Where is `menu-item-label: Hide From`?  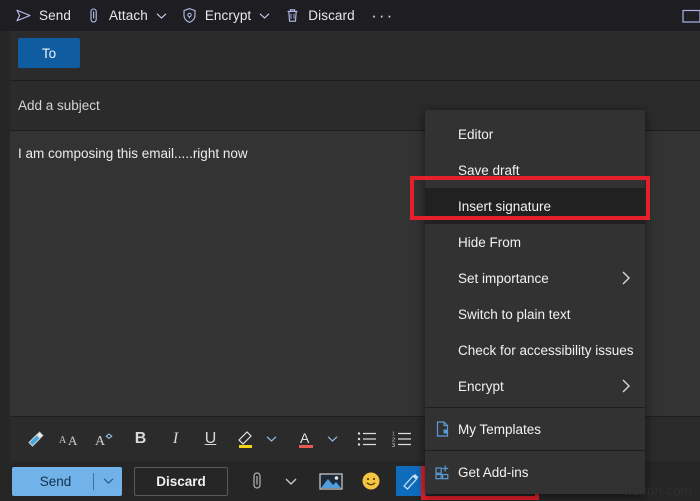 menu-item-label: Hide From is located at coordinates (490, 242).